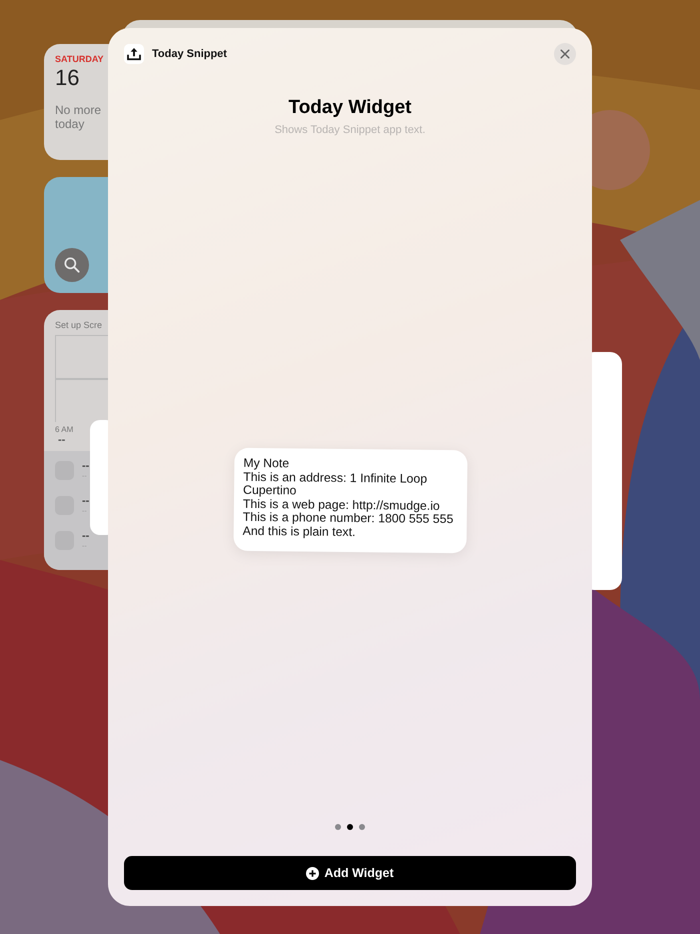 This screenshot has width=700, height=934. What do you see at coordinates (313, 873) in the screenshot?
I see `plus-icon` at bounding box center [313, 873].